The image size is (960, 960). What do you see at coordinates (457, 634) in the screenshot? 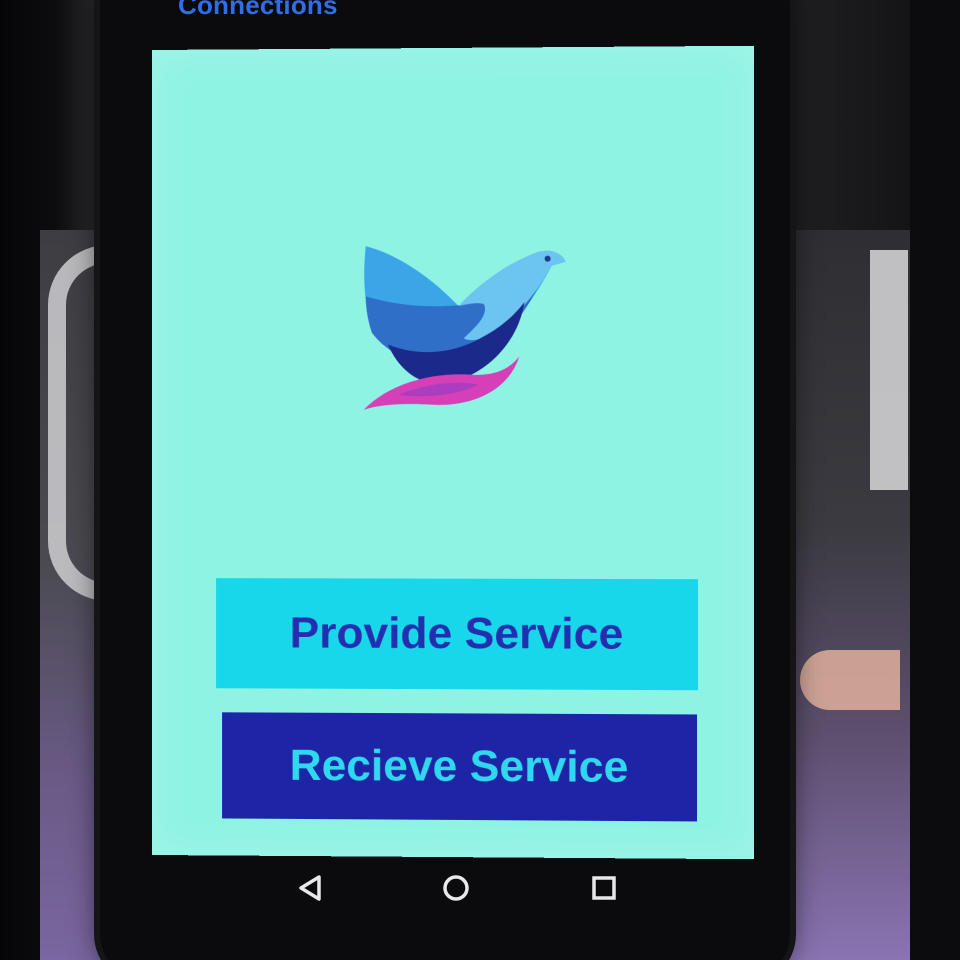
I see `provide-service-button: Provide Service` at bounding box center [457, 634].